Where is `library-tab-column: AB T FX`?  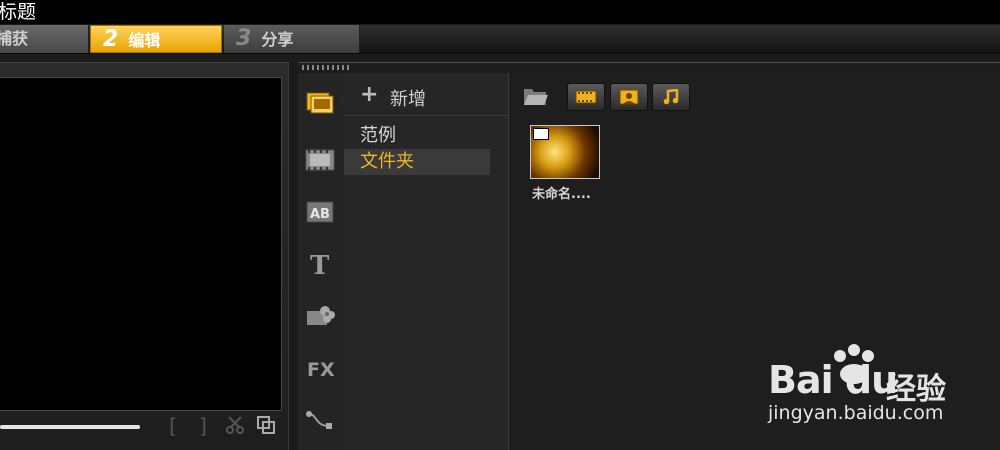 library-tab-column: AB T FX is located at coordinates (322, 261).